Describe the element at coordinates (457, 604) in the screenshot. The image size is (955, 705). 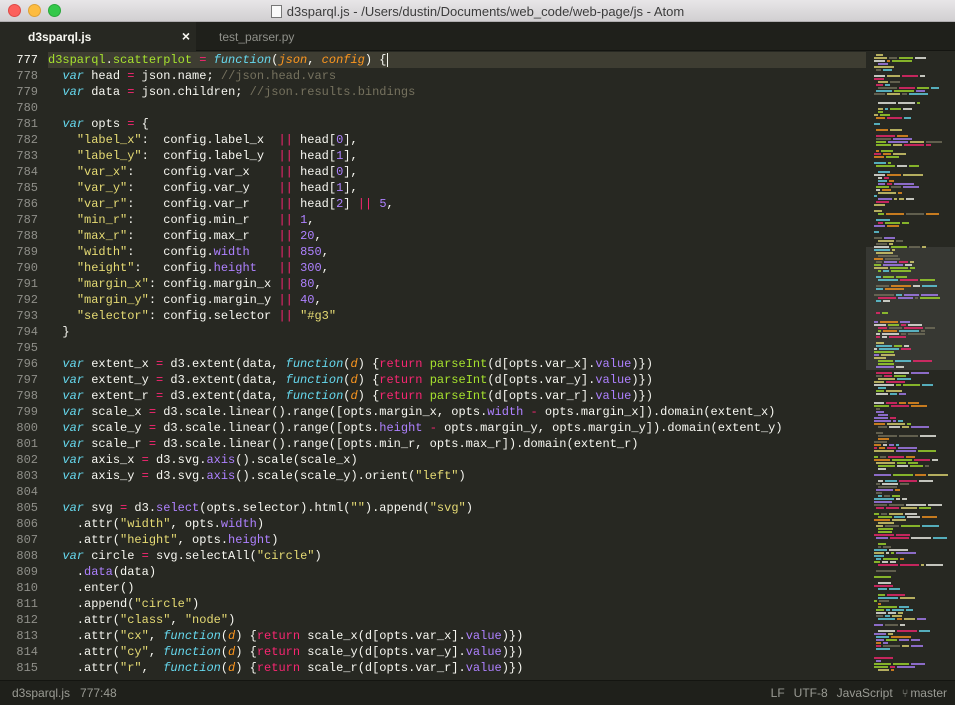
I see `code-line: .append("circle")` at that location.